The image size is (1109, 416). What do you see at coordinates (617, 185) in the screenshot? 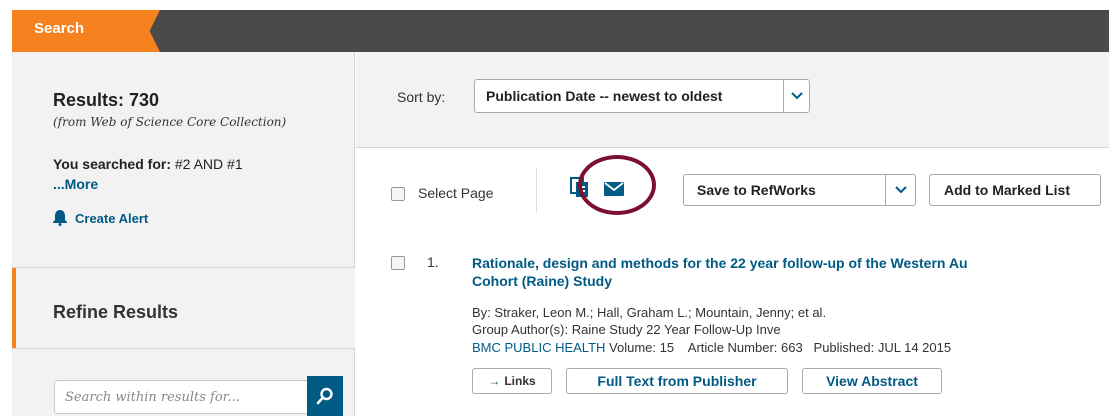
I see `highlight-circle` at bounding box center [617, 185].